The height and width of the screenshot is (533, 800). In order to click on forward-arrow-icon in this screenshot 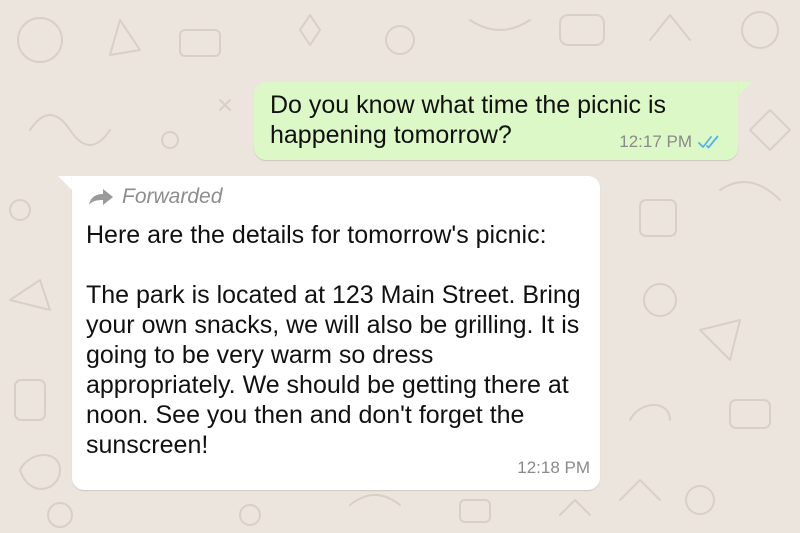, I will do `click(101, 197)`.